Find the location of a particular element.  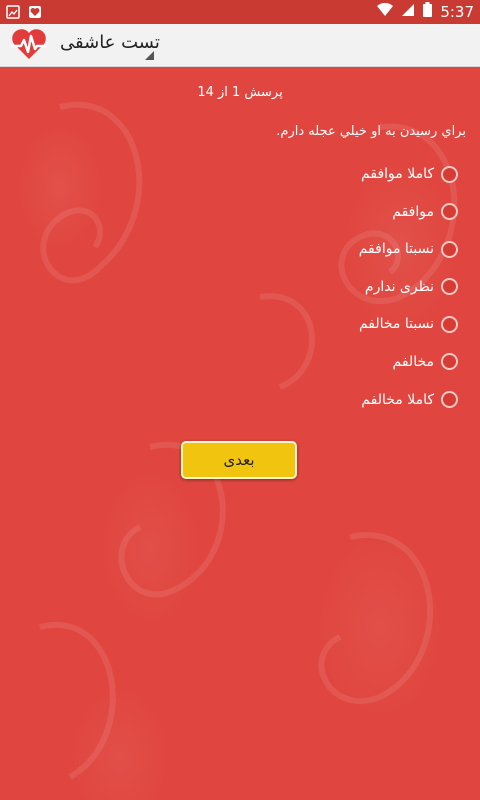

option-label: نظری ندارم is located at coordinates (399, 286).